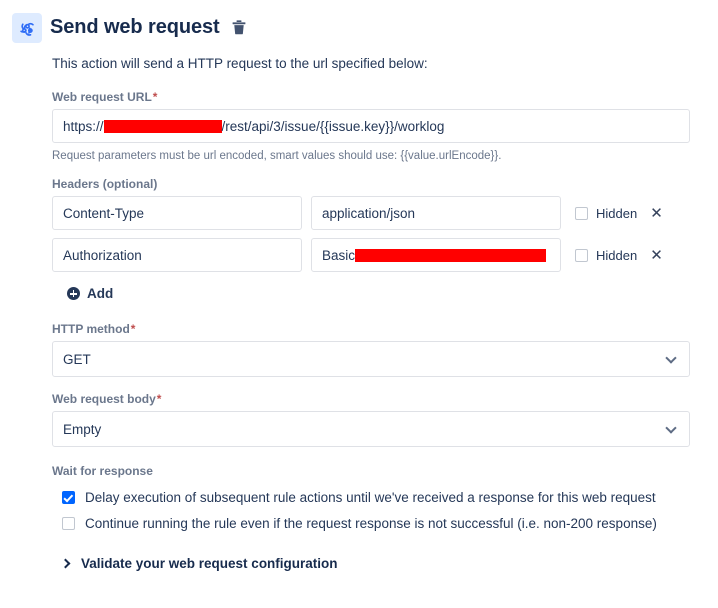 Image resolution: width=718 pixels, height=608 pixels. Describe the element at coordinates (91, 329) in the screenshot. I see `http-method-label-text: HTTP method` at that location.